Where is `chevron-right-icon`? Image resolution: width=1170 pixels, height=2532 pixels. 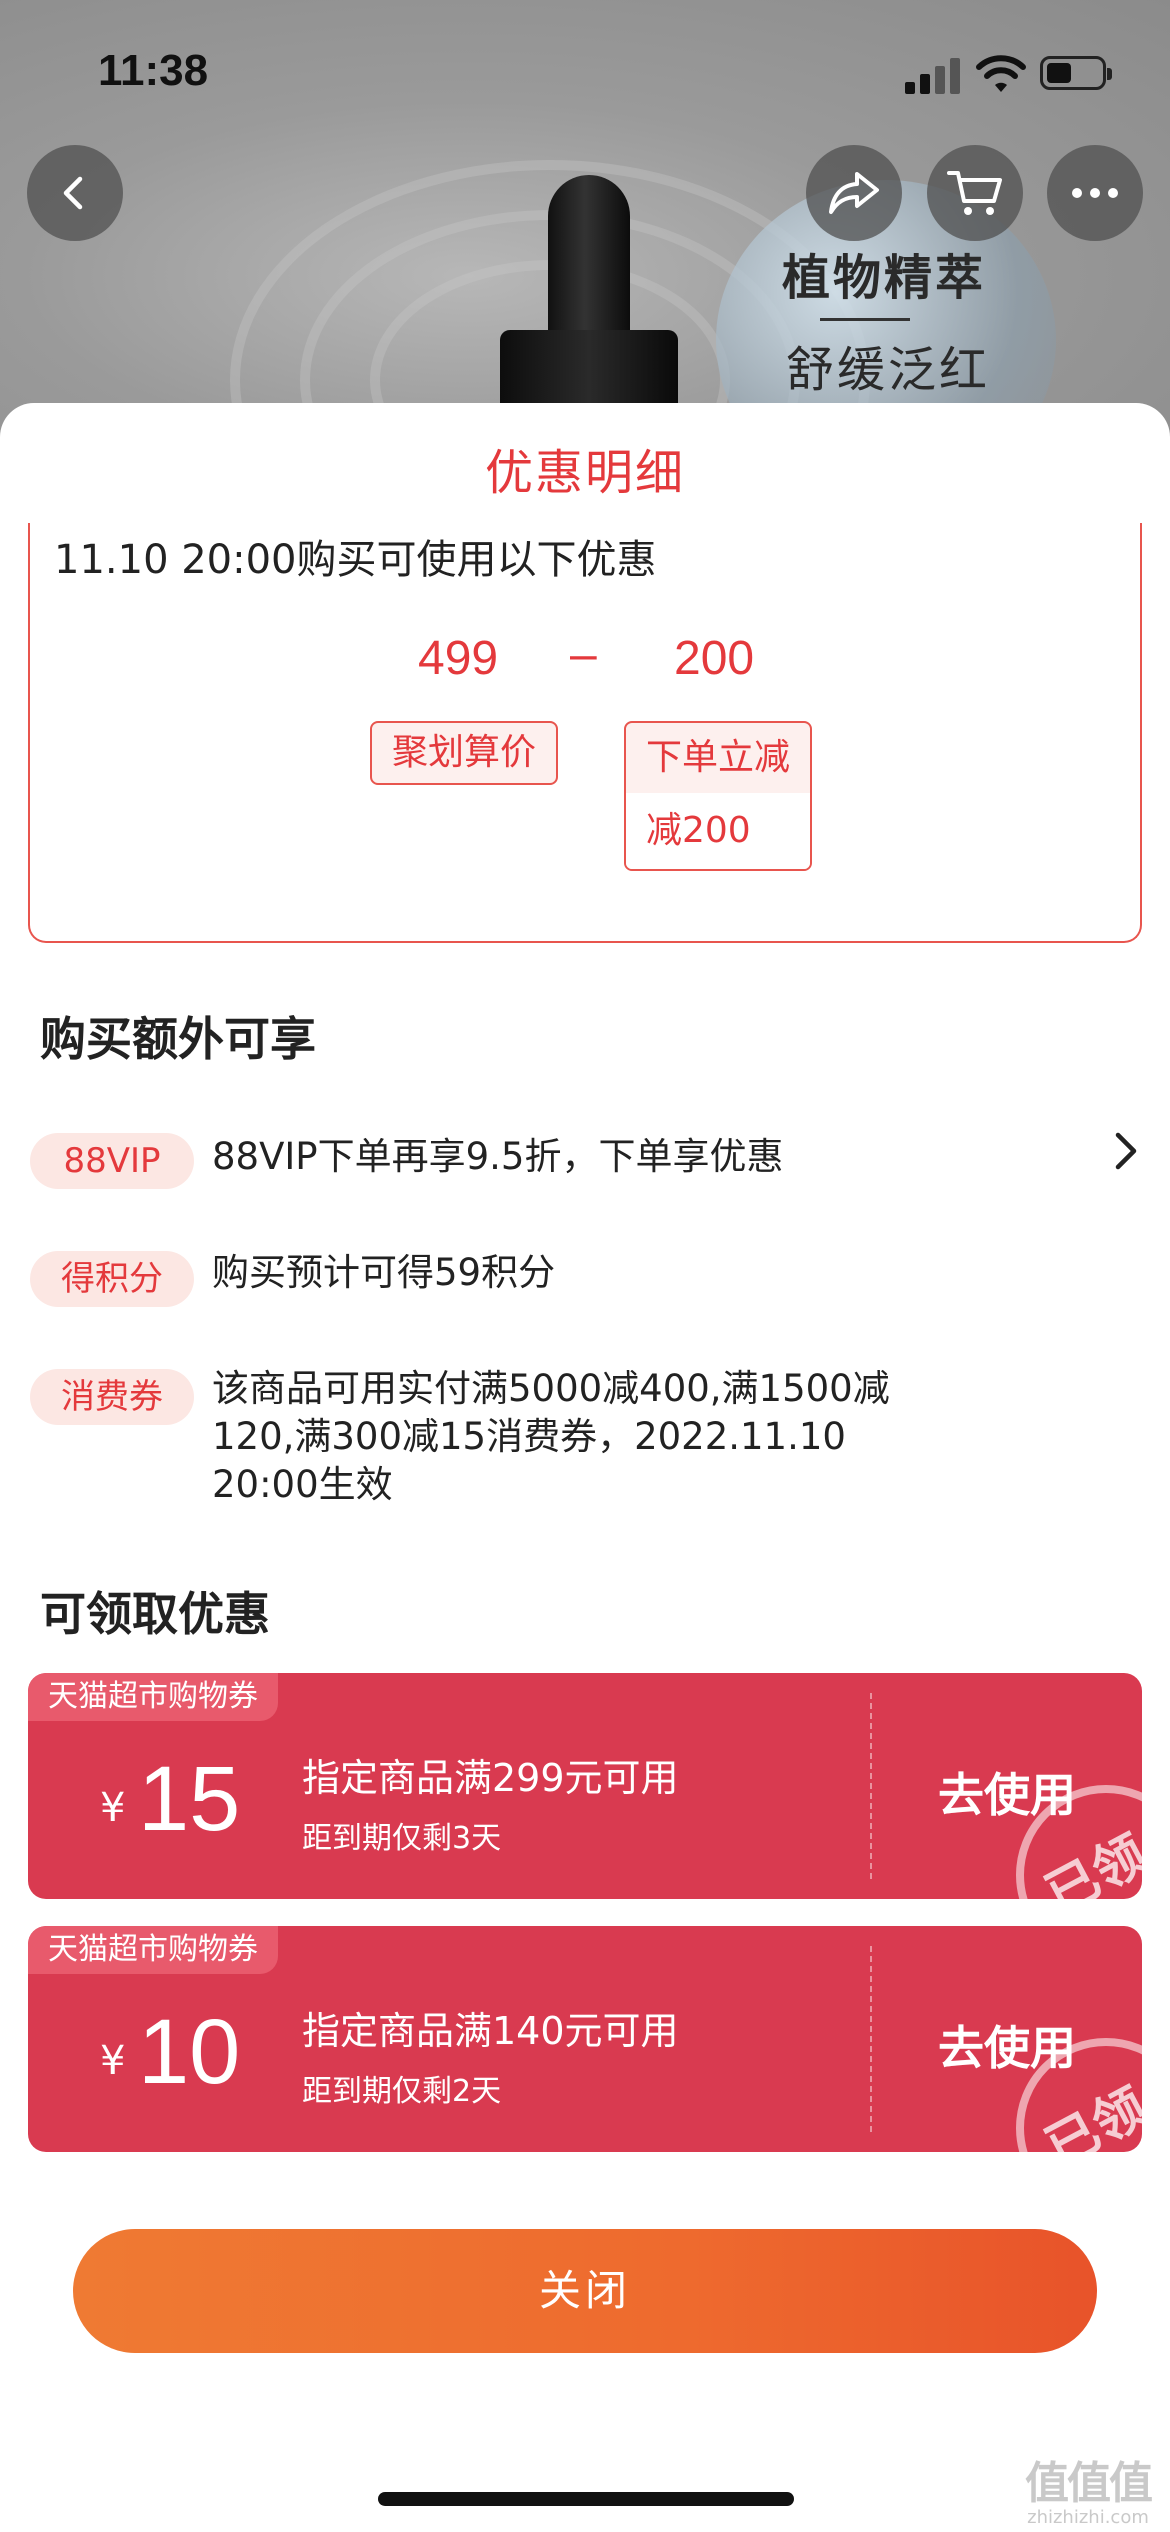
chevron-right-icon is located at coordinates (1126, 1151).